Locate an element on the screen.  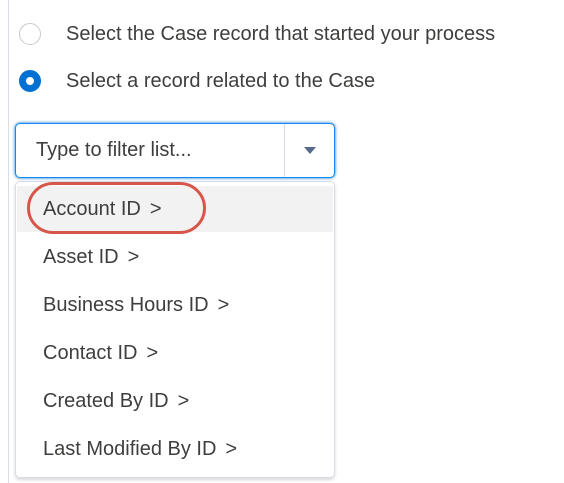
radio-button-selected is located at coordinates (30, 81).